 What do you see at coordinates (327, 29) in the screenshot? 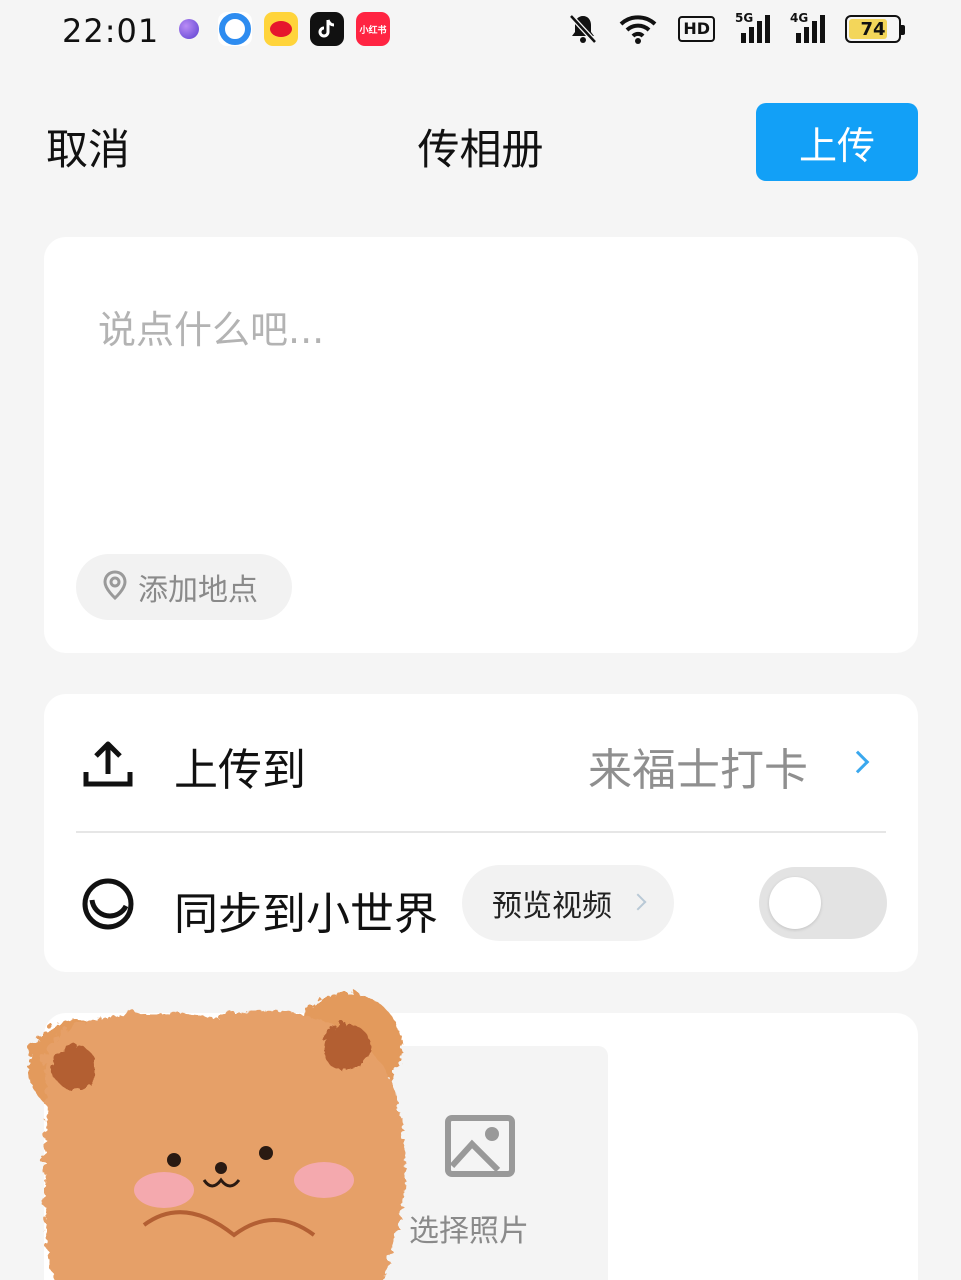
I see `douyin-icon` at bounding box center [327, 29].